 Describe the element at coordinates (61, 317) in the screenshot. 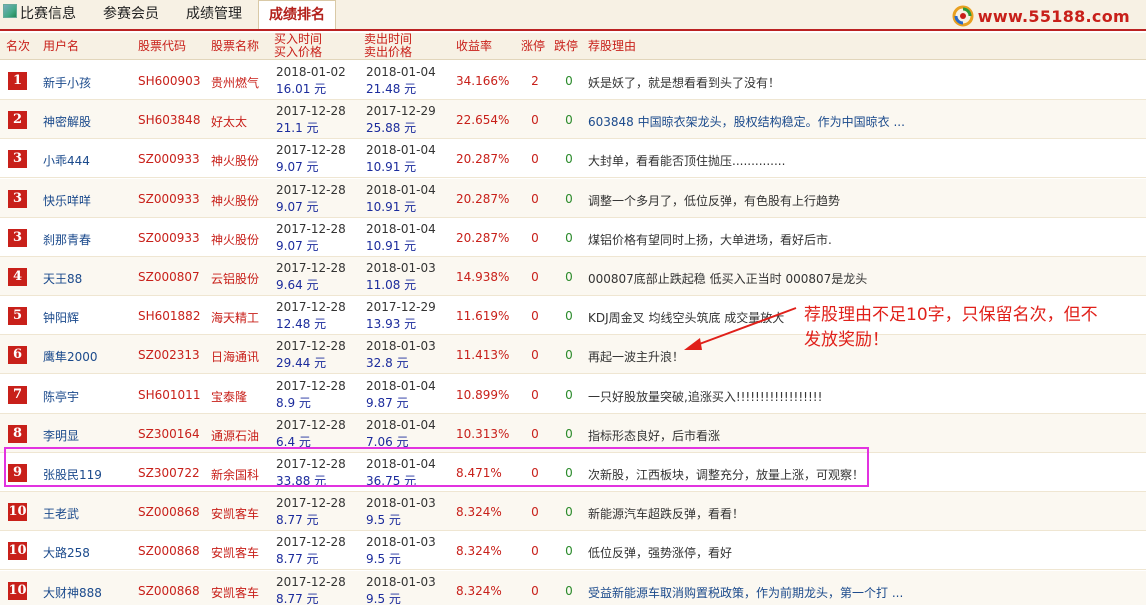

I see `user-link: 钟阳辉` at that location.